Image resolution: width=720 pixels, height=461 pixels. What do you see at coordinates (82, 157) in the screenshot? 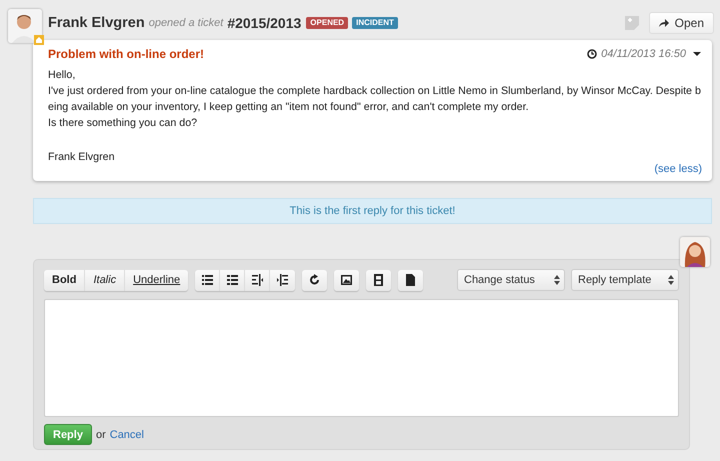
I see `signature-text: Frank Elvgren` at bounding box center [82, 157].